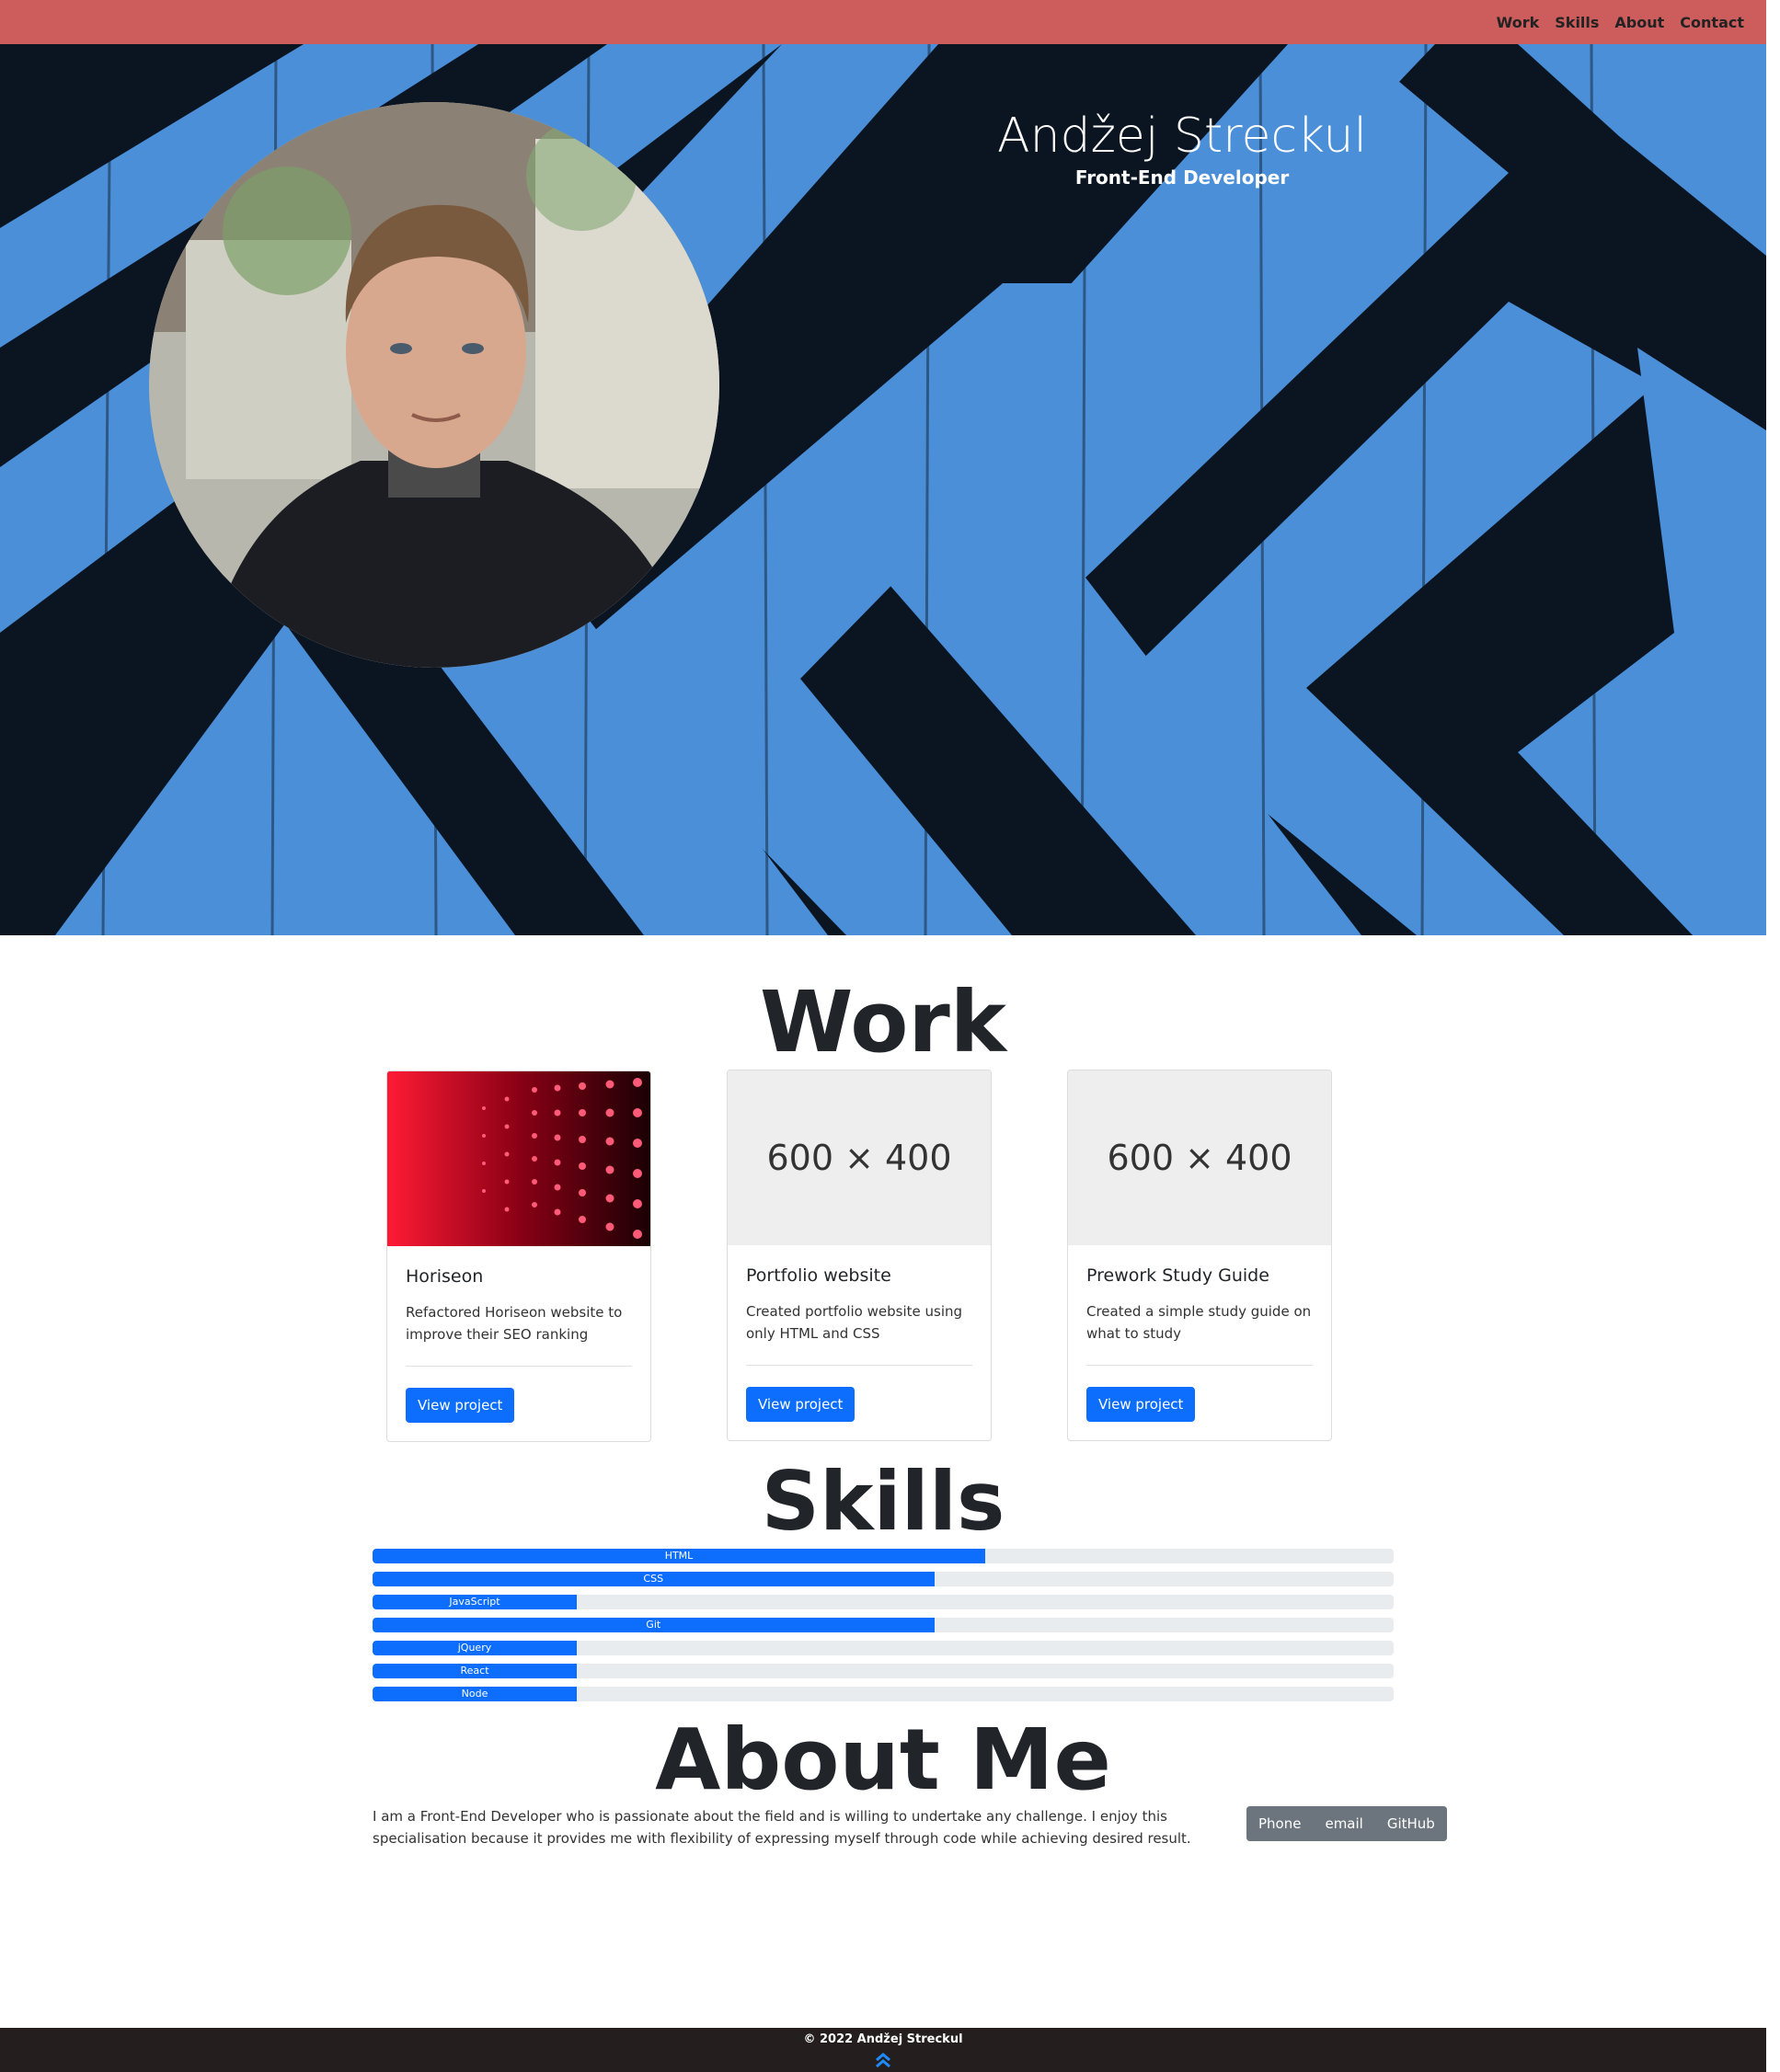 Image resolution: width=1780 pixels, height=2072 pixels. What do you see at coordinates (1182, 136) in the screenshot?
I see `hero-name: Andžej Streckul` at bounding box center [1182, 136].